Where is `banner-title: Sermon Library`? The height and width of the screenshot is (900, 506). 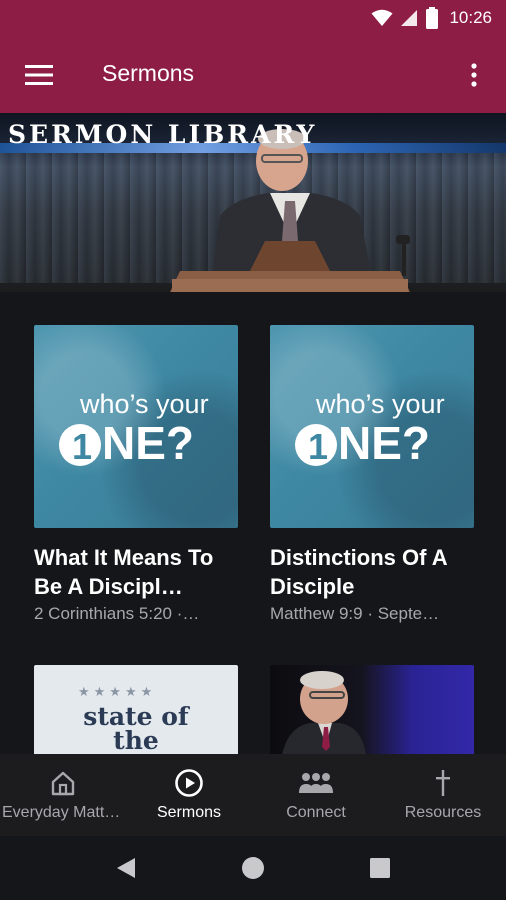 banner-title: Sermon Library is located at coordinates (163, 134).